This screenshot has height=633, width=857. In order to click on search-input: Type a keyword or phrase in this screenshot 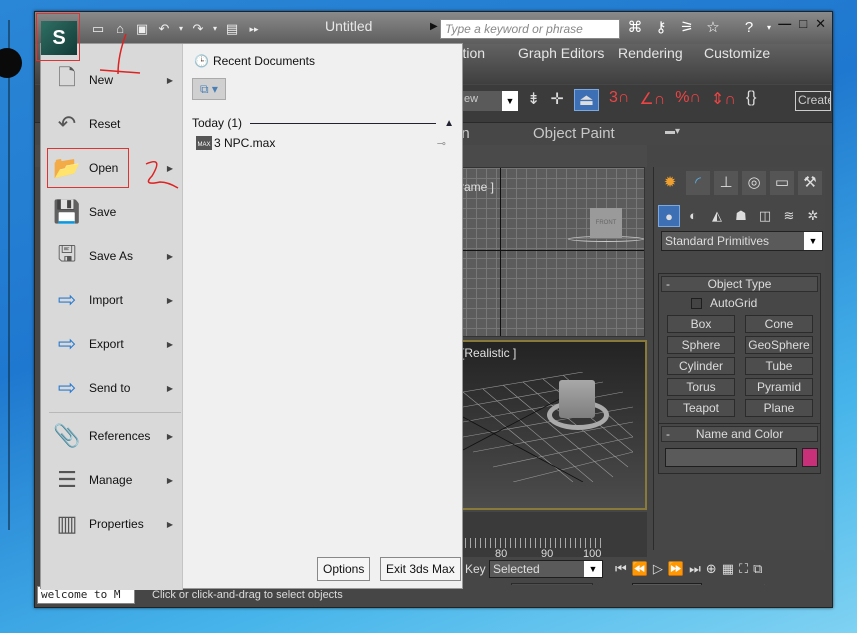, I will do `click(530, 29)`.